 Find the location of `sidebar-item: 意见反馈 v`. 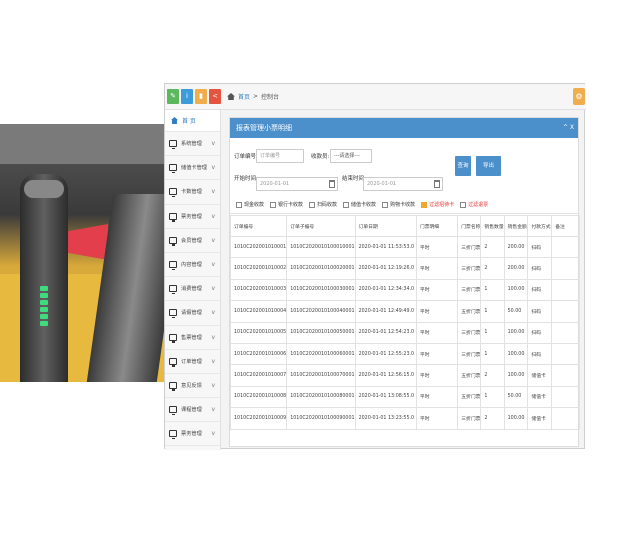

sidebar-item: 意见反馈 v is located at coordinates (192, 386).